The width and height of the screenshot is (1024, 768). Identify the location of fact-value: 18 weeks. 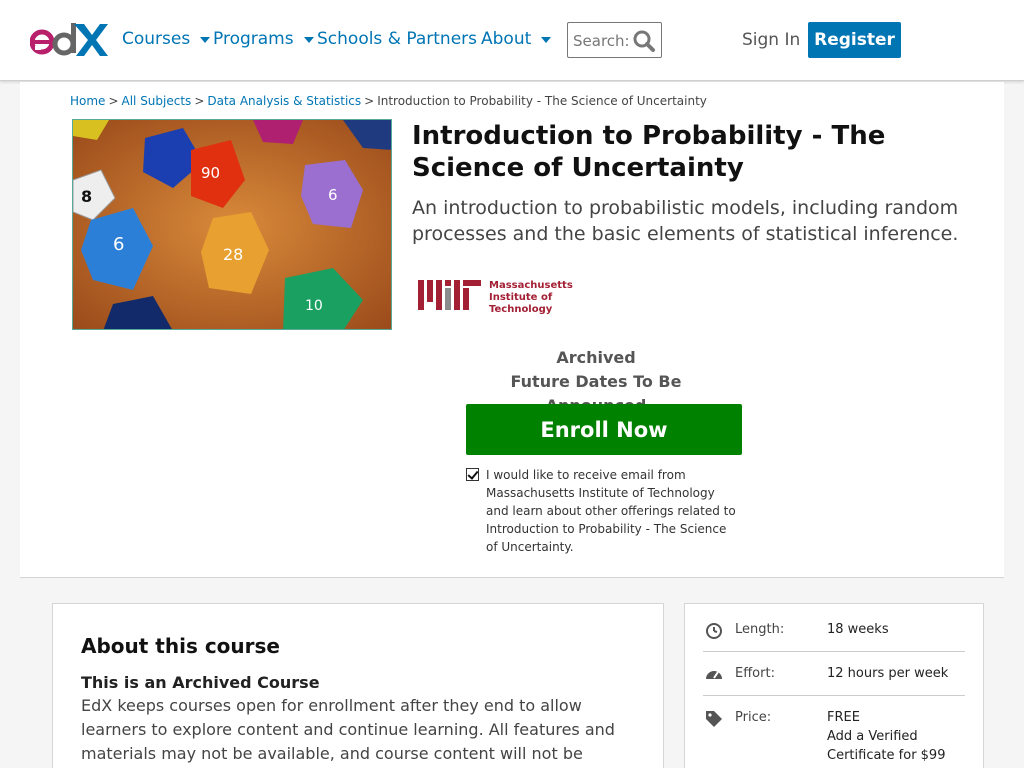
(858, 629).